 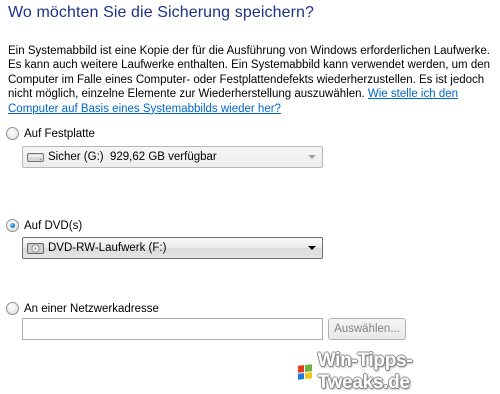 What do you see at coordinates (132, 157) in the screenshot?
I see `harddisk-combo-value: Sicher (G:) 929,62 GB verfügbar` at bounding box center [132, 157].